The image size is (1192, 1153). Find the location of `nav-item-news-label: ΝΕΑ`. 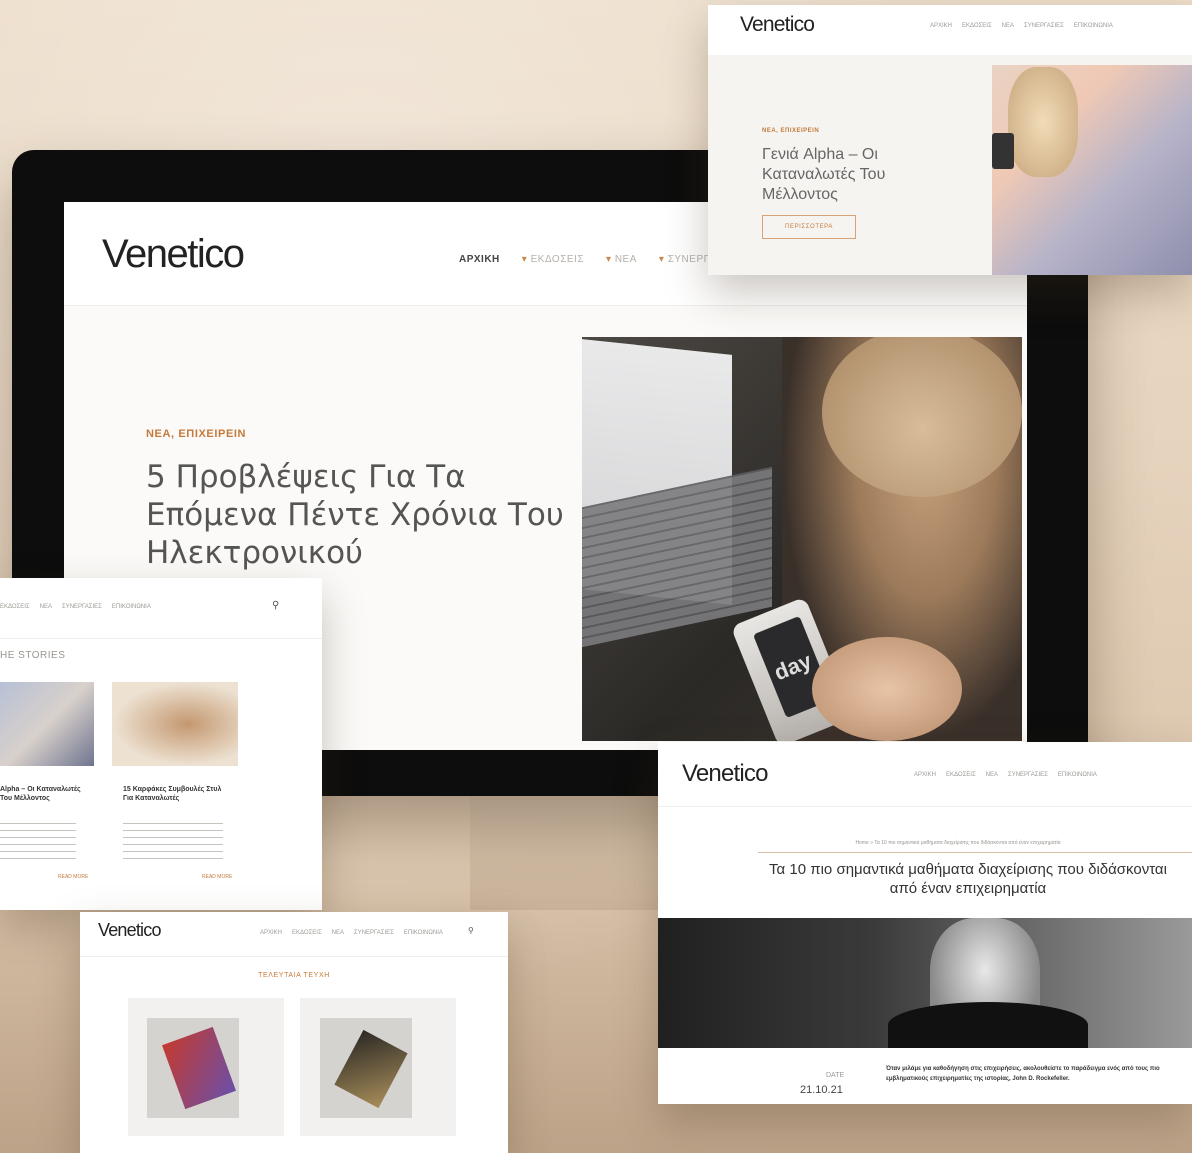

nav-item-news-label: ΝΕΑ is located at coordinates (625, 259).